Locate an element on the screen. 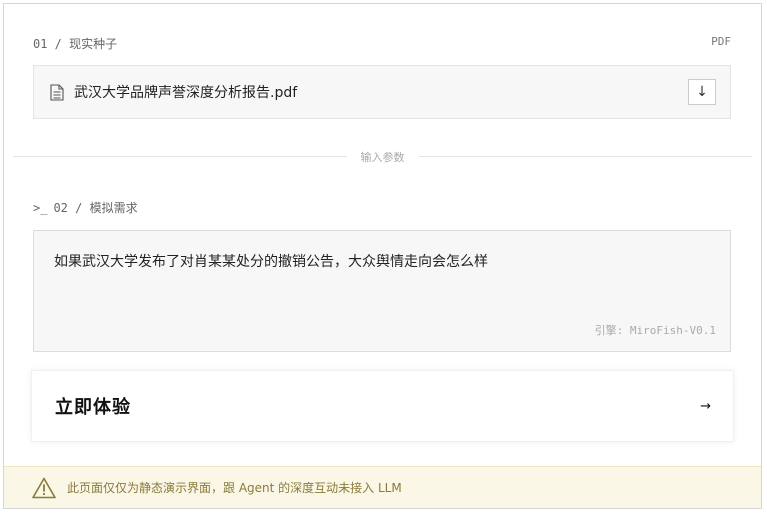 Image resolution: width=767 pixels, height=513 pixels. arrow-right-icon: → is located at coordinates (705, 406).